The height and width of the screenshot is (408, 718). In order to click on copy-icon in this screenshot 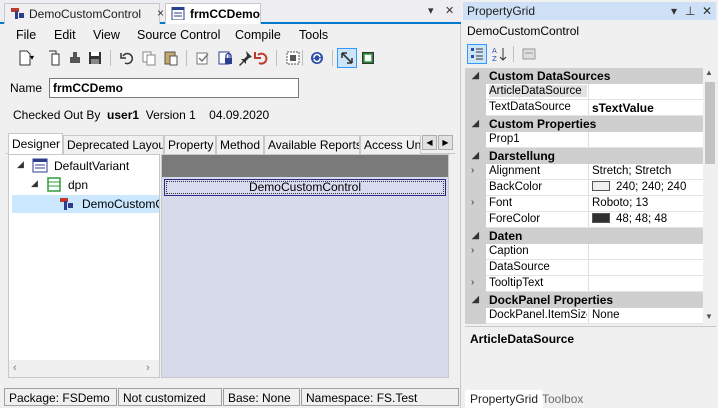, I will do `click(149, 58)`.